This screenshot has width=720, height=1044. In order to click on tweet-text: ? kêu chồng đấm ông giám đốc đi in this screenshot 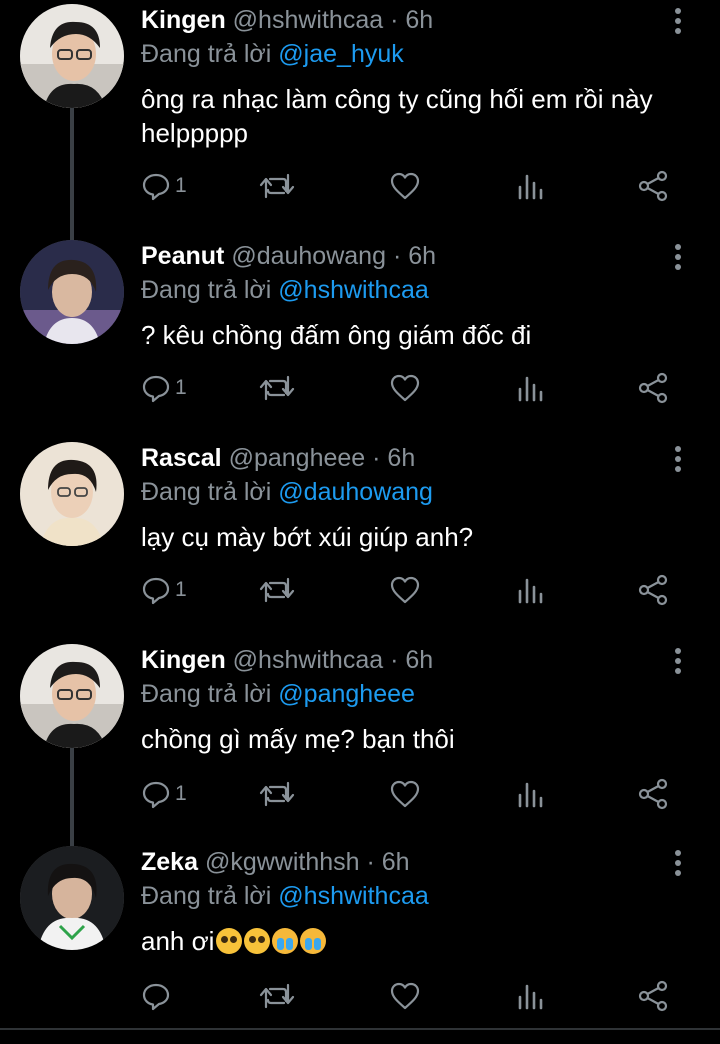, I will do `click(336, 335)`.